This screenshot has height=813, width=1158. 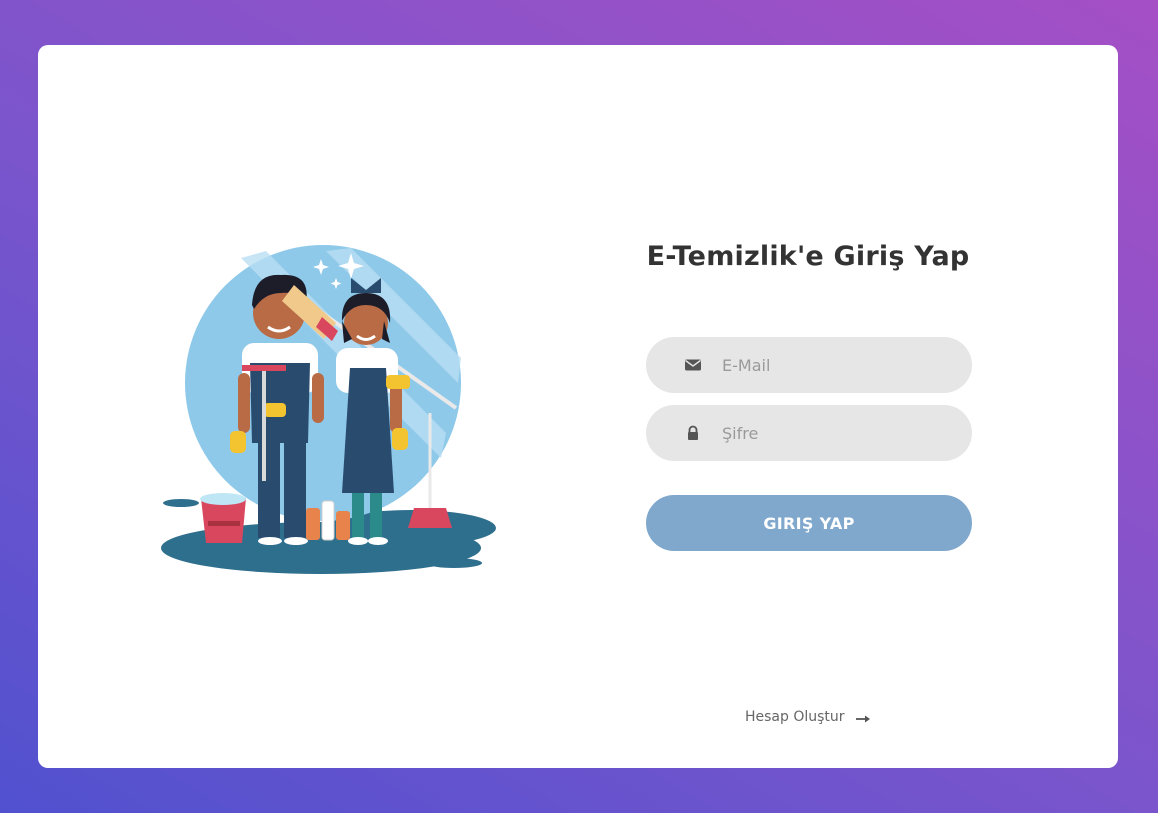 What do you see at coordinates (795, 717) in the screenshot?
I see `create-account-label: Hesap Oluştur` at bounding box center [795, 717].